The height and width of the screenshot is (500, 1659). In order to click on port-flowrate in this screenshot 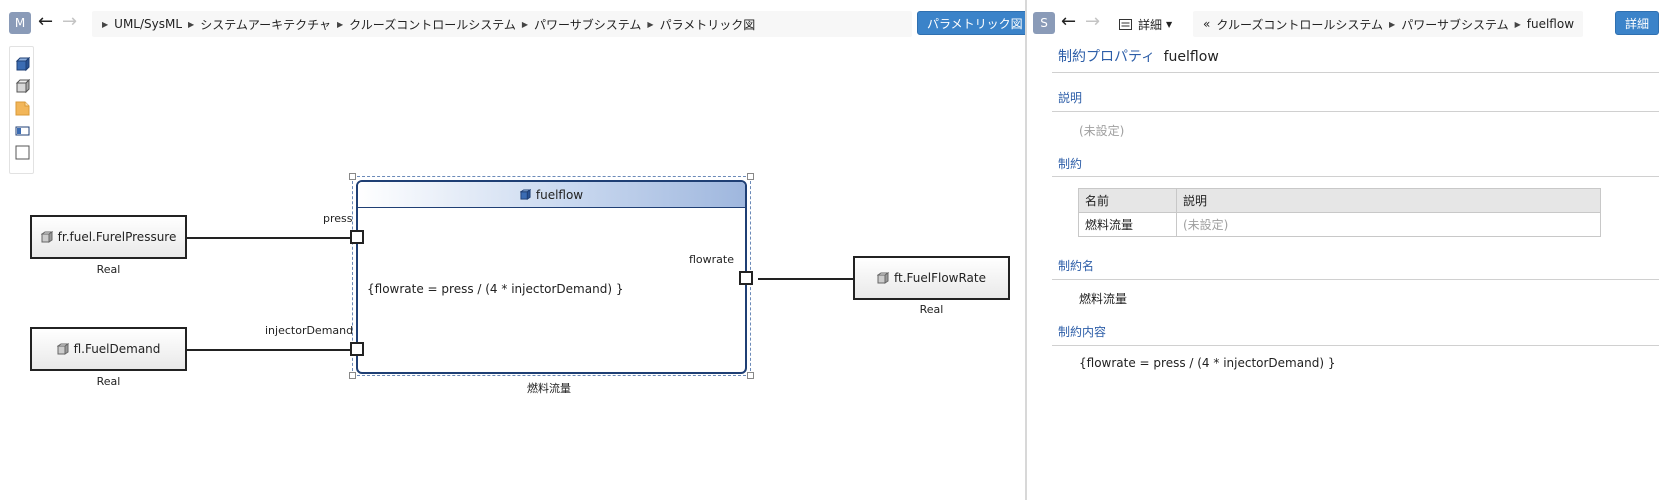, I will do `click(746, 278)`.